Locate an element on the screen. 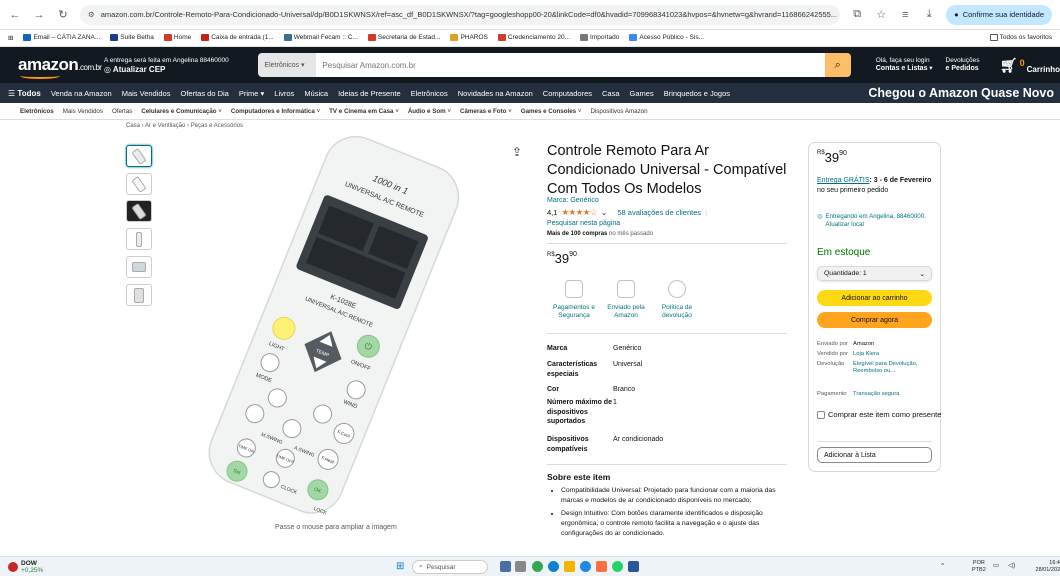 This screenshot has height=576, width=1060. edge-icon is located at coordinates (553, 566).